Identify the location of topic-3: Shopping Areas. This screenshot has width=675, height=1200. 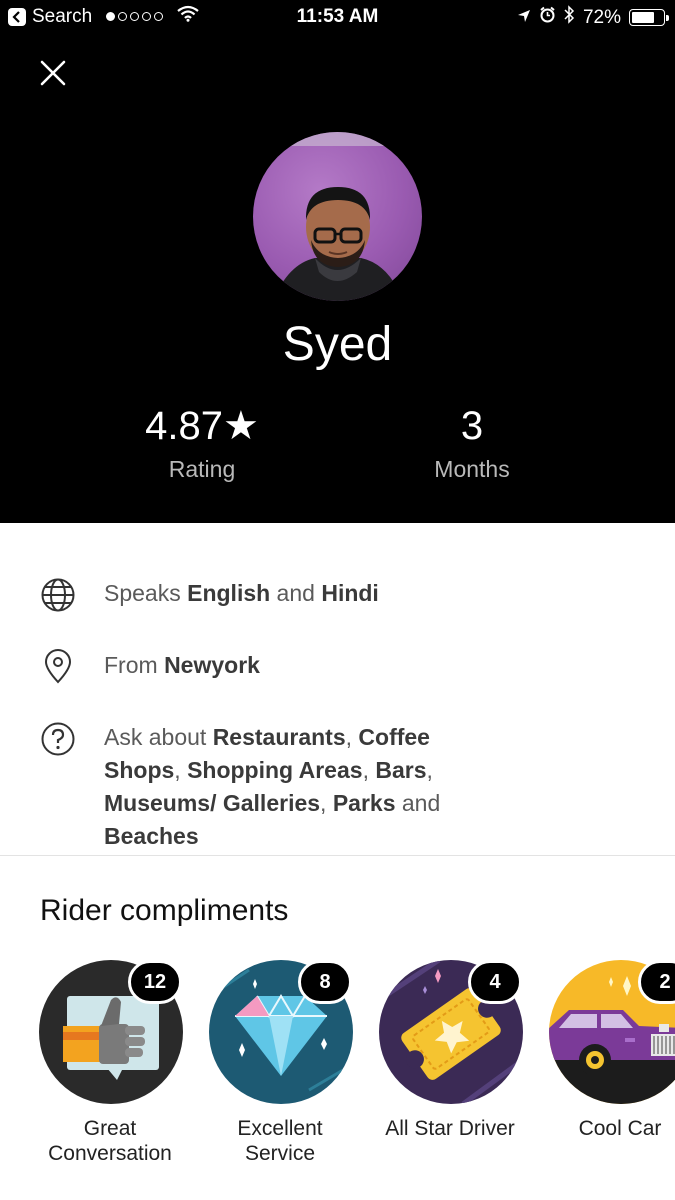
(275, 770).